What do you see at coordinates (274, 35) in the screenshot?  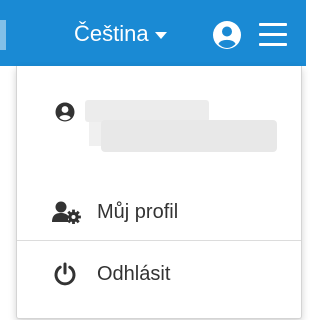 I see `hamburger-menu-icon` at bounding box center [274, 35].